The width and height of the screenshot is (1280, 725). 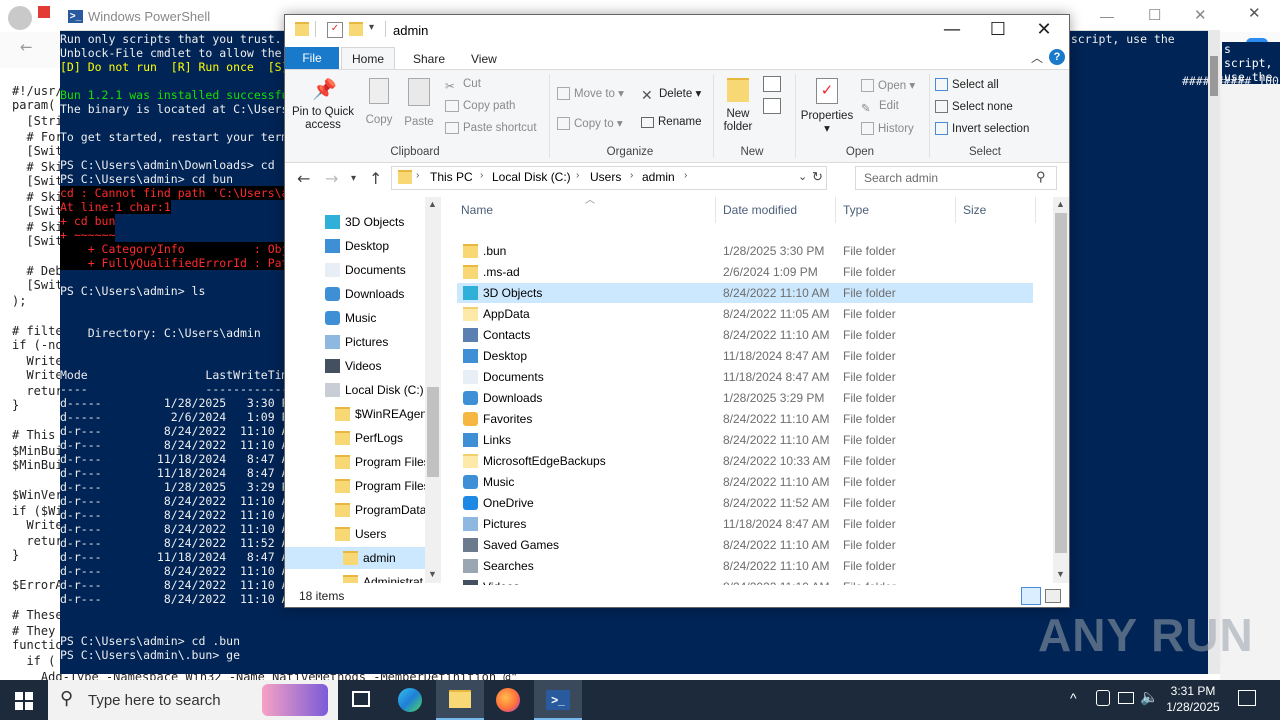 I want to click on file-row: Searches 8/24/2022 11:10 AM File folder, so click(x=745, y=566).